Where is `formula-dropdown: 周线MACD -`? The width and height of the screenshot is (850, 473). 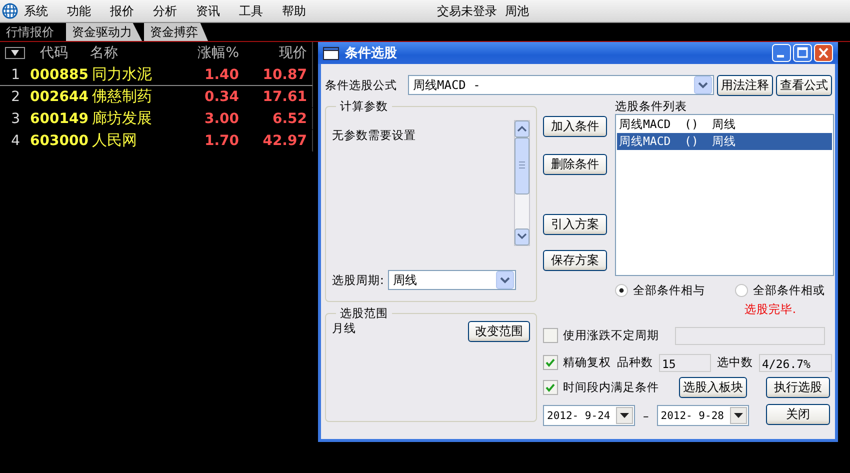 formula-dropdown: 周线MACD - is located at coordinates (561, 85).